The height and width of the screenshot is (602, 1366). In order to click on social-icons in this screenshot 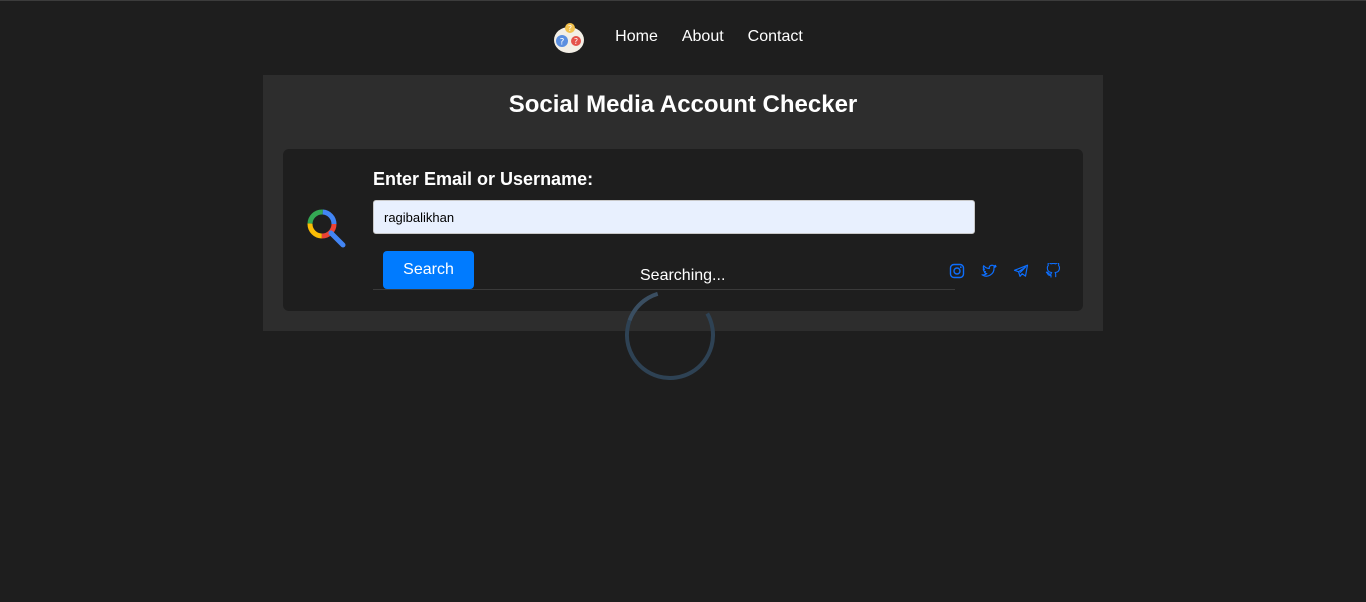, I will do `click(1005, 271)`.